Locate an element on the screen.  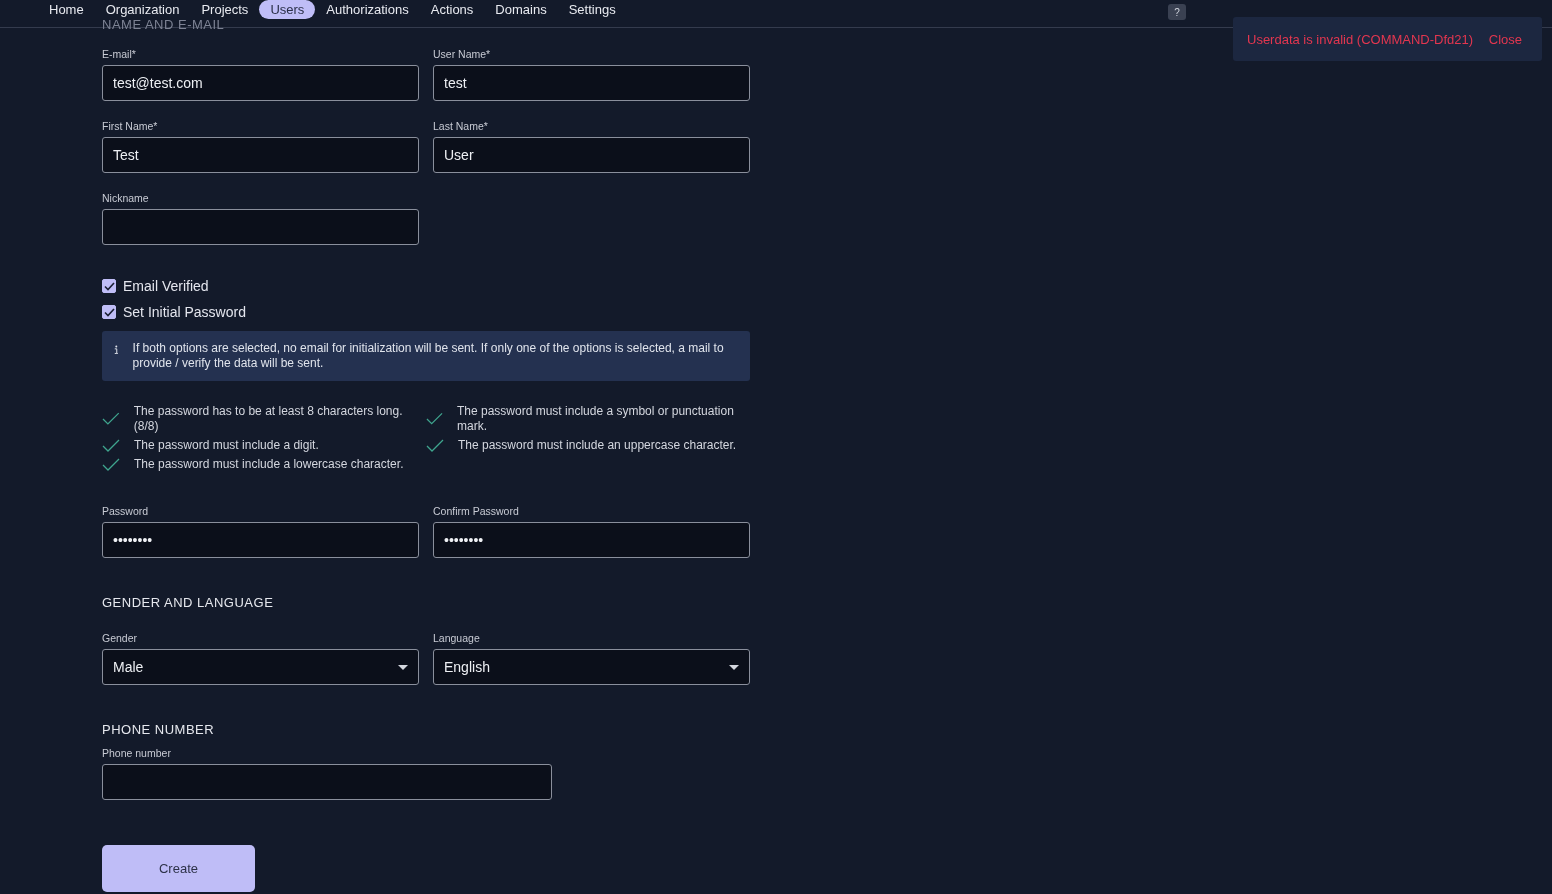
text-field: test@test.com is located at coordinates (260, 83).